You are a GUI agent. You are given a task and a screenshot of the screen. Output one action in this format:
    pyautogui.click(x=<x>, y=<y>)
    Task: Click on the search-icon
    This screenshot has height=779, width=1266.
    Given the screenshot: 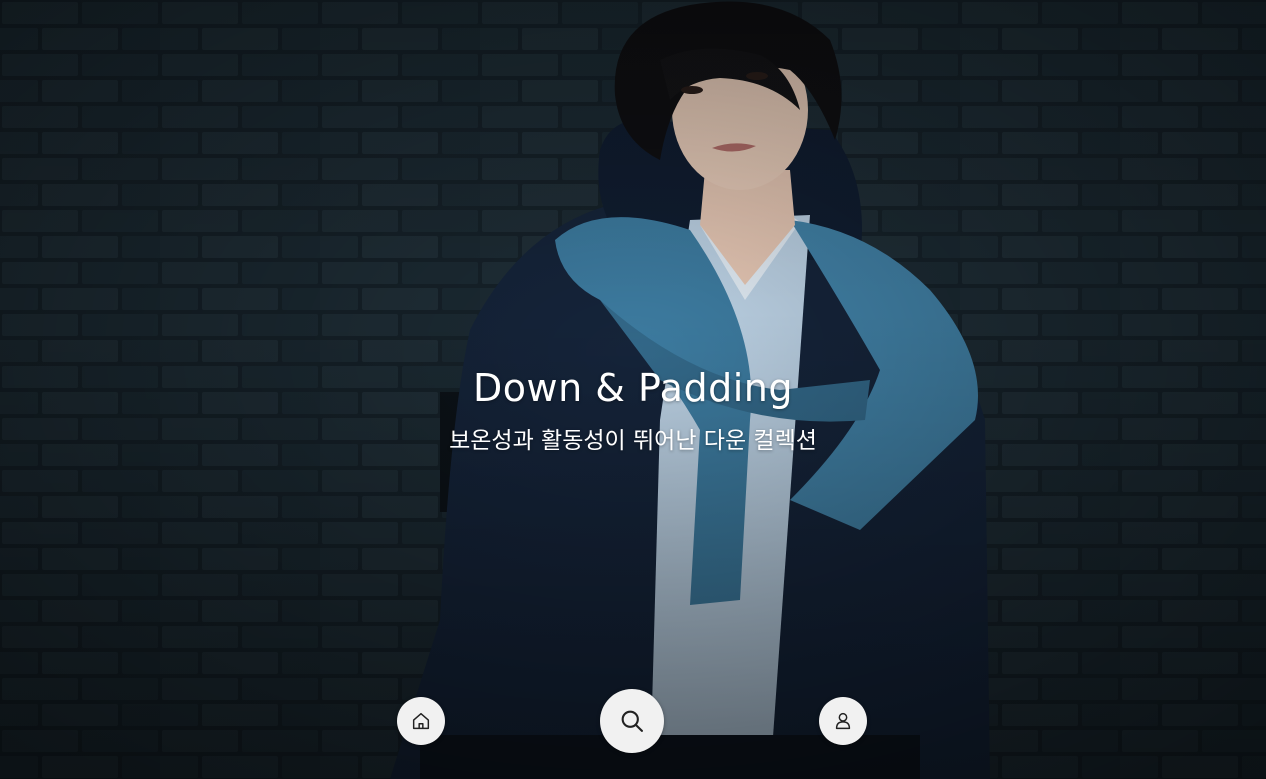 What is the action you would take?
    pyautogui.click(x=632, y=721)
    